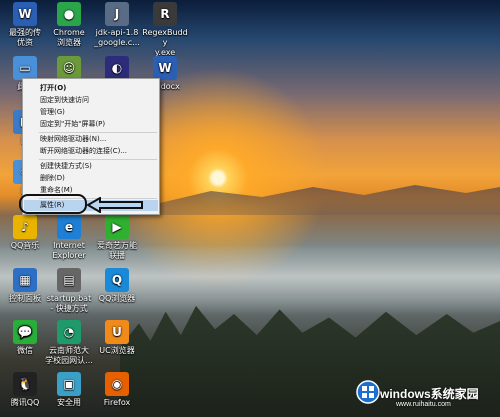 This screenshot has width=500, height=417. I want to click on left-arrow-icon, so click(114, 205).